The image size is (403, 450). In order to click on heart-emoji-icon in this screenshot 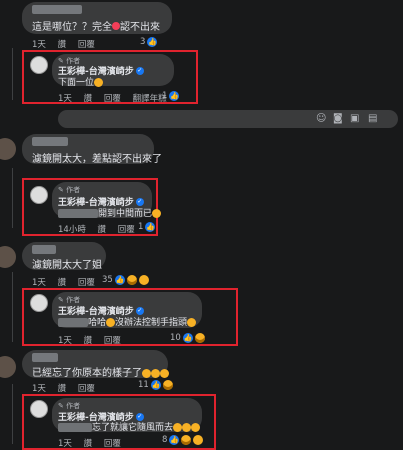, I will do `click(116, 26)`.